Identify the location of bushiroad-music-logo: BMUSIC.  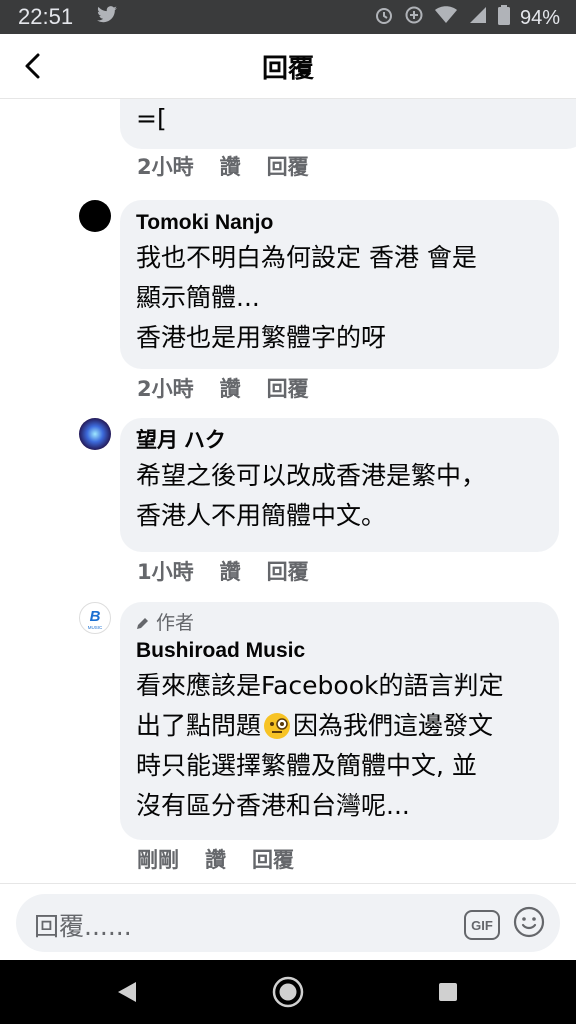
(95, 619).